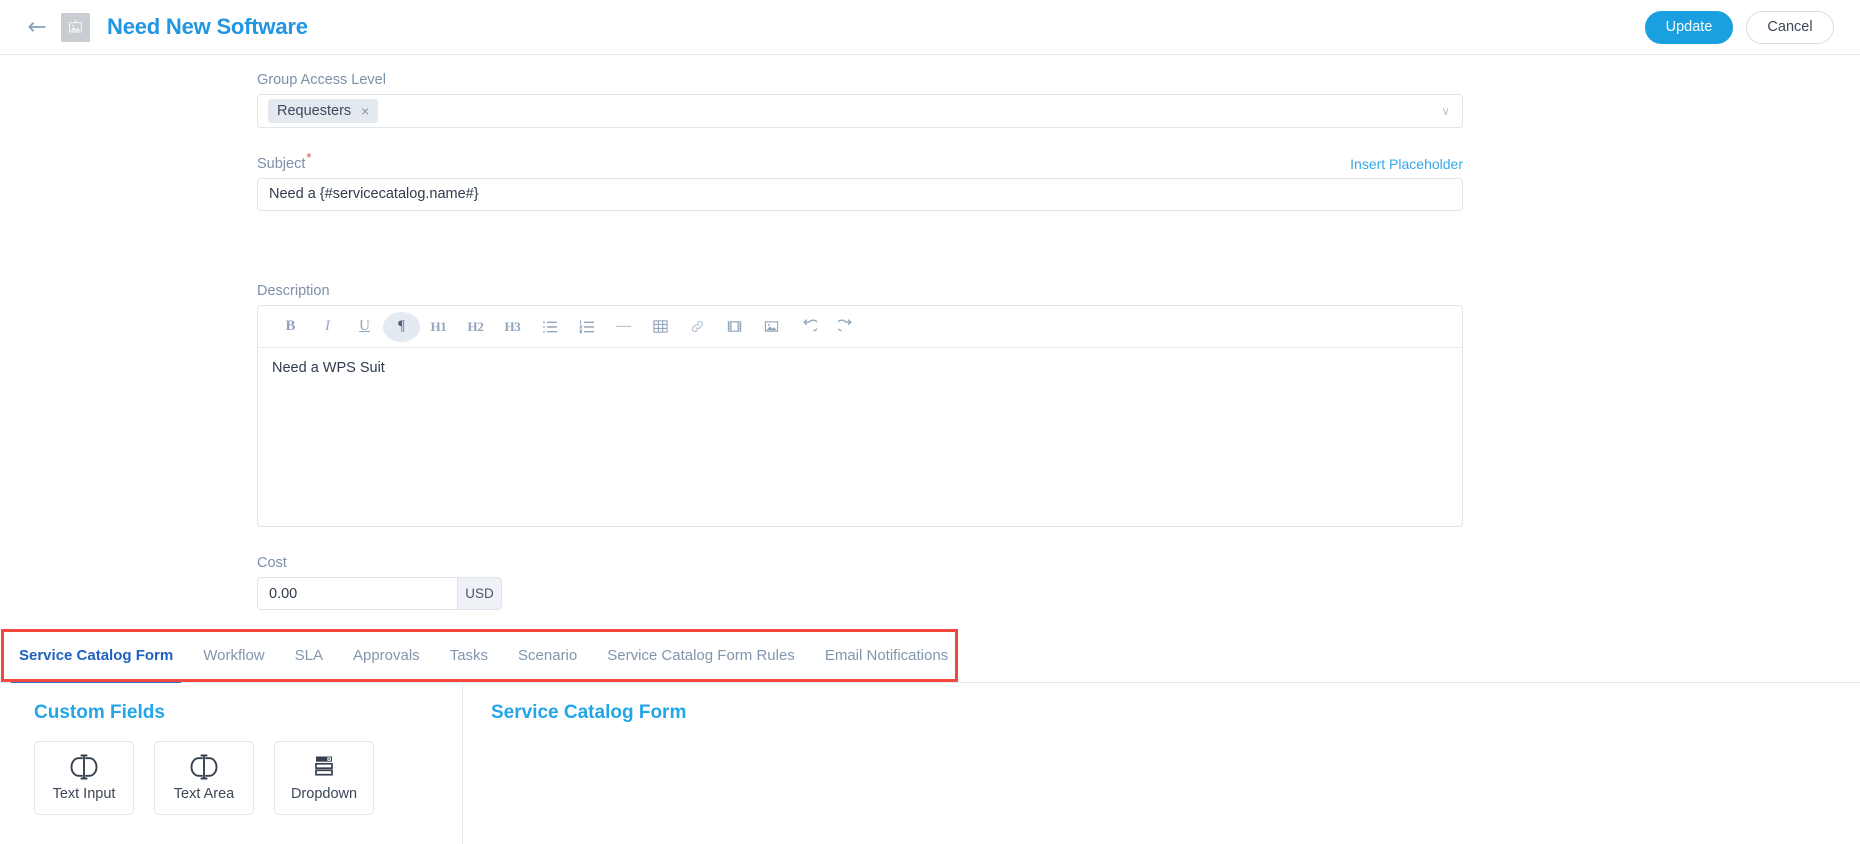 This screenshot has height=844, width=1860. I want to click on video-icon, so click(734, 327).